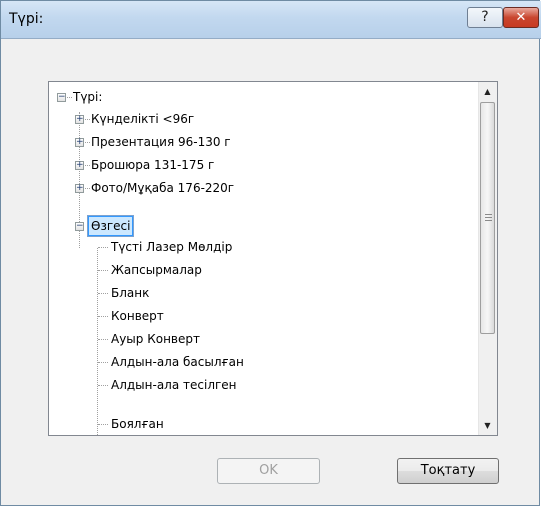 This screenshot has height=508, width=542. What do you see at coordinates (259, 119) in the screenshot?
I see `tree-node-daily: + Күнделікті <96г` at bounding box center [259, 119].